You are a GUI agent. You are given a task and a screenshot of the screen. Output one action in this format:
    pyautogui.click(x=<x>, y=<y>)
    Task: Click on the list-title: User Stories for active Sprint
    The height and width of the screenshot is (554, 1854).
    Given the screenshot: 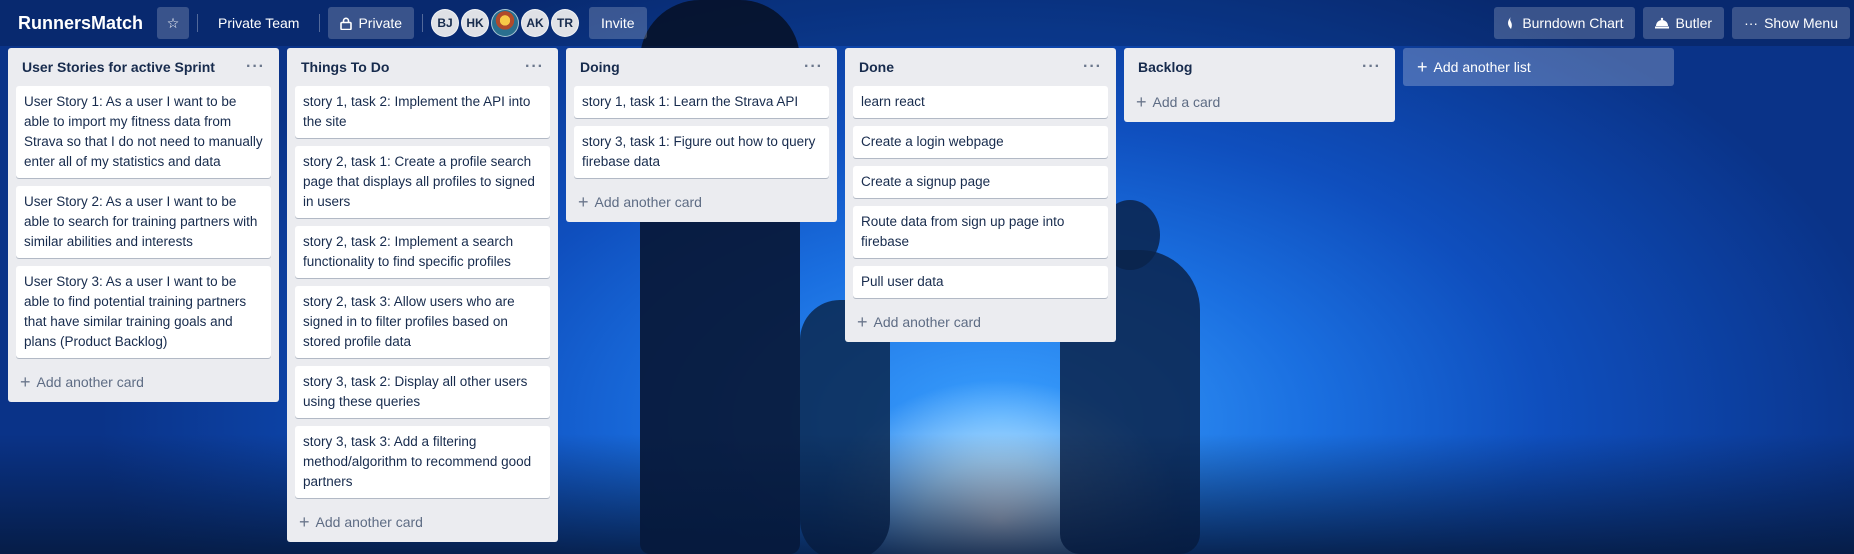 What is the action you would take?
    pyautogui.click(x=118, y=67)
    